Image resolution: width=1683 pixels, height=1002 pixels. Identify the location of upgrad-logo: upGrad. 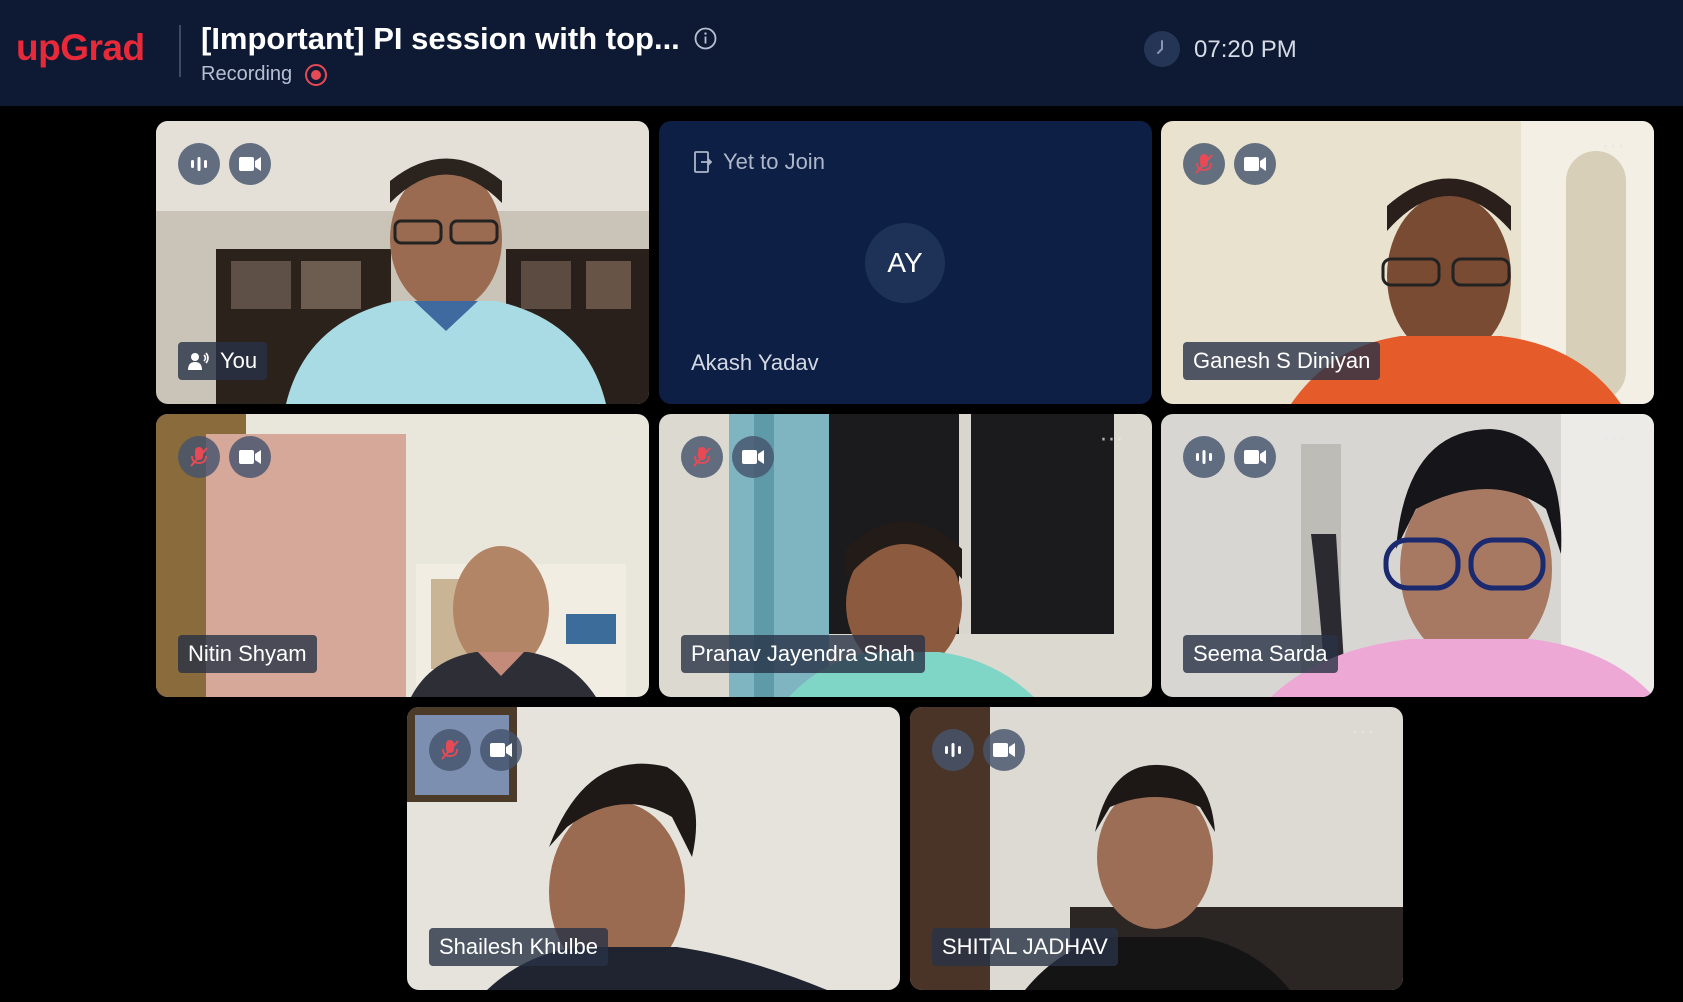
(80, 47).